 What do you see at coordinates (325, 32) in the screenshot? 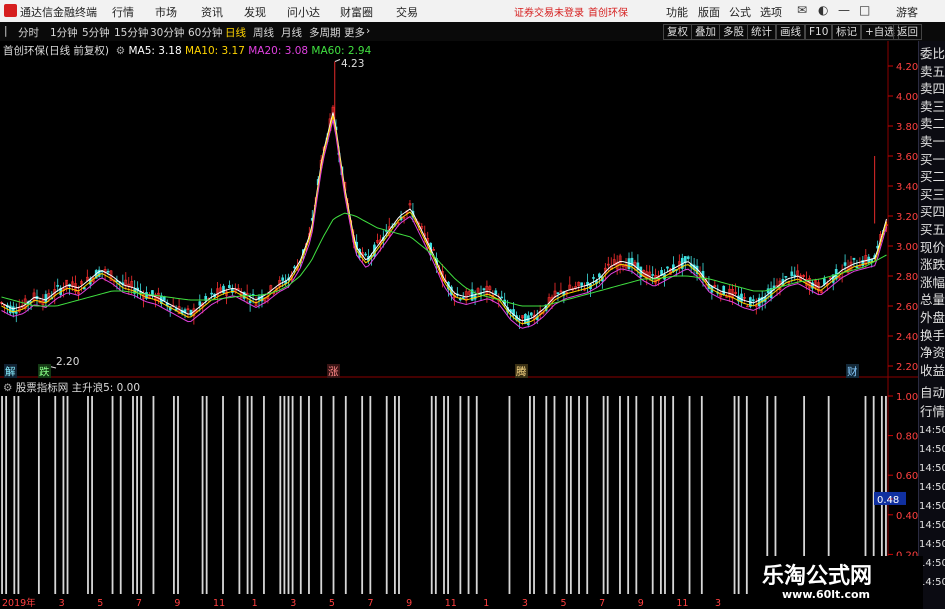
I see `period-tab-multi: 多周期` at bounding box center [325, 32].